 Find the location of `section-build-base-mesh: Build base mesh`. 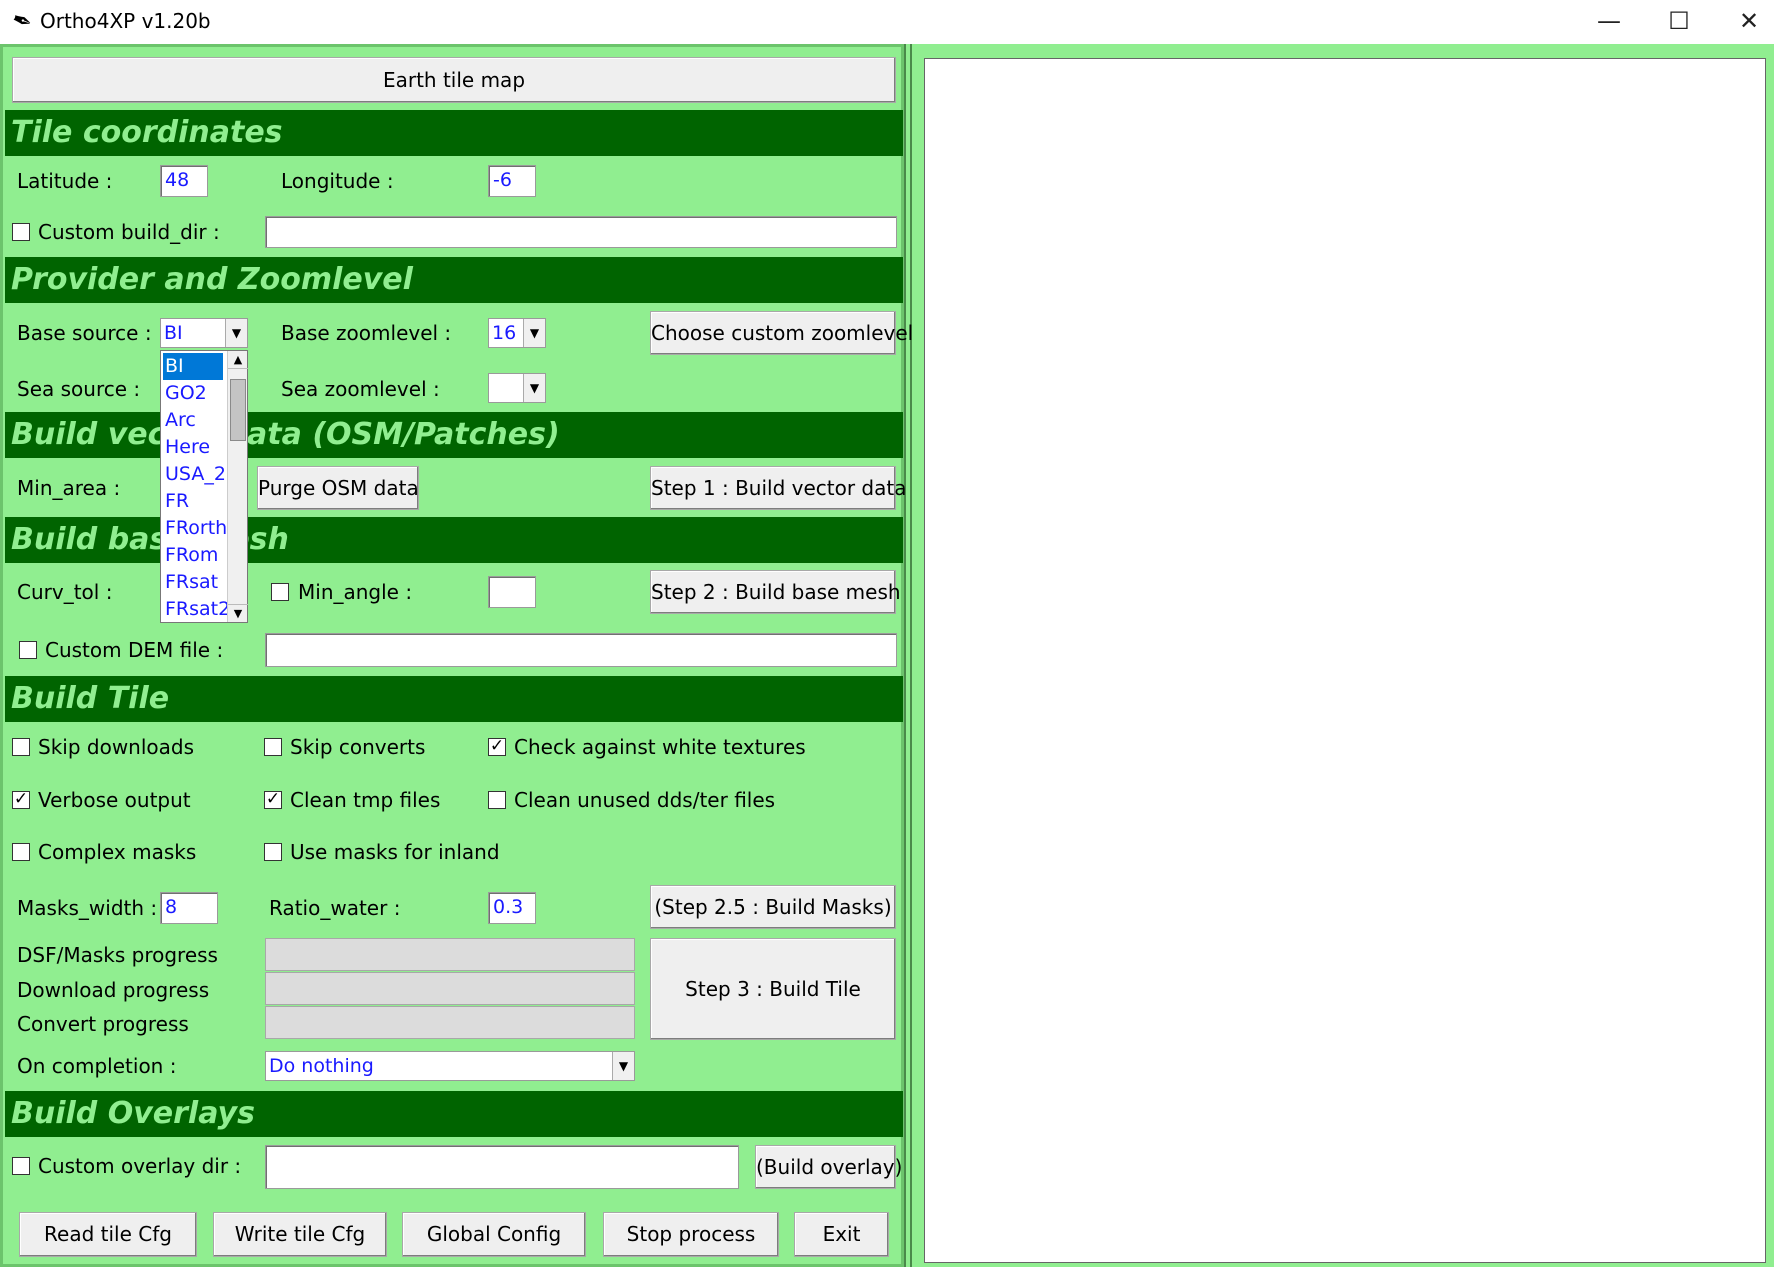

section-build-base-mesh: Build base mesh is located at coordinates (454, 540).